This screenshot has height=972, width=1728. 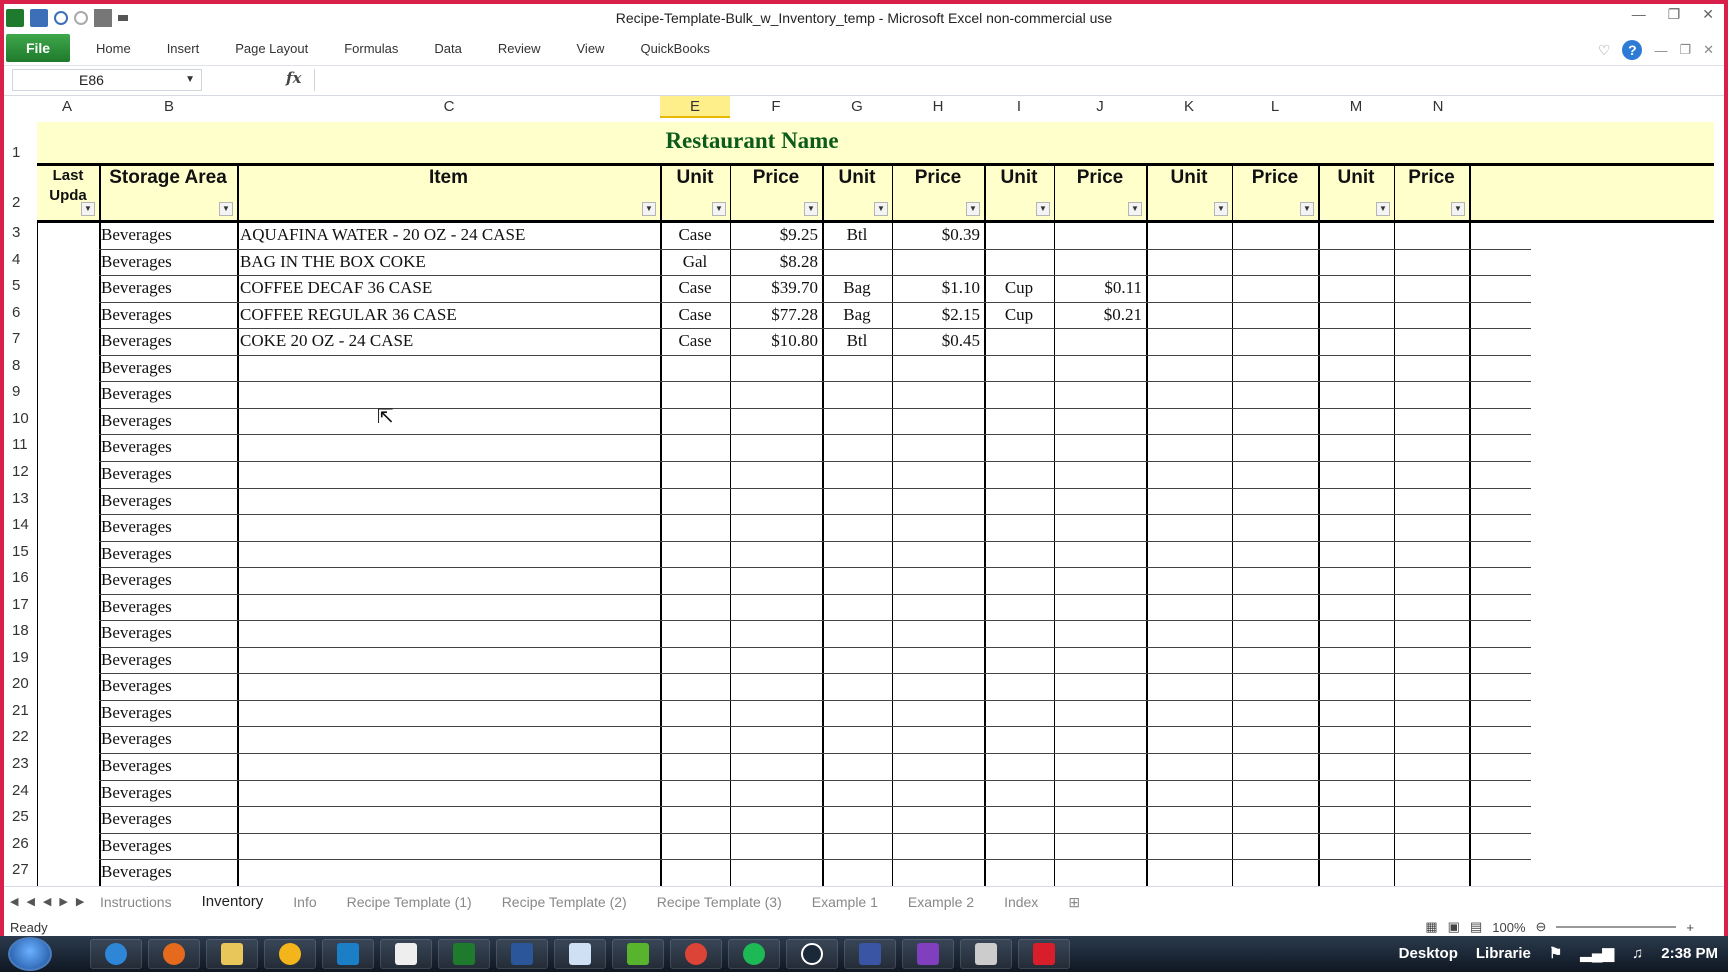 What do you see at coordinates (1454, 927) in the screenshot?
I see `page-layout-view-icon: ▣` at bounding box center [1454, 927].